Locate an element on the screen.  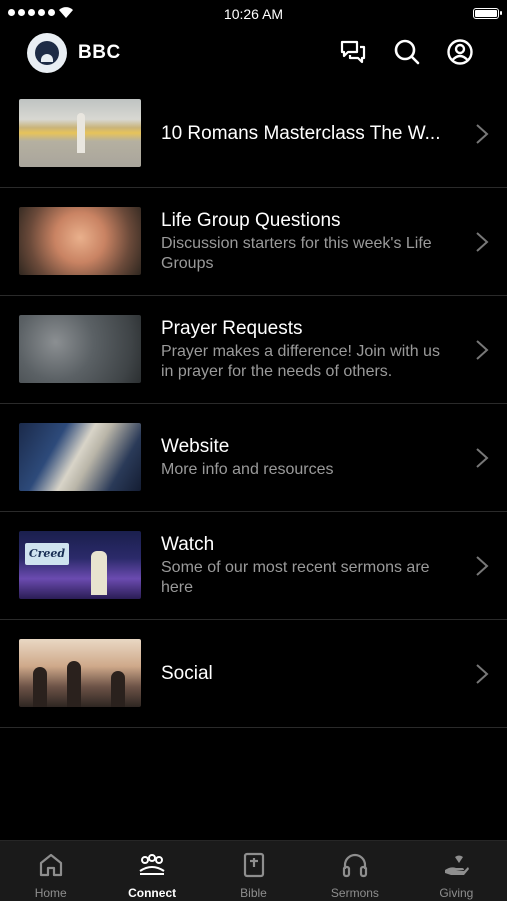
tab-label: Bible is located at coordinates (253, 893).